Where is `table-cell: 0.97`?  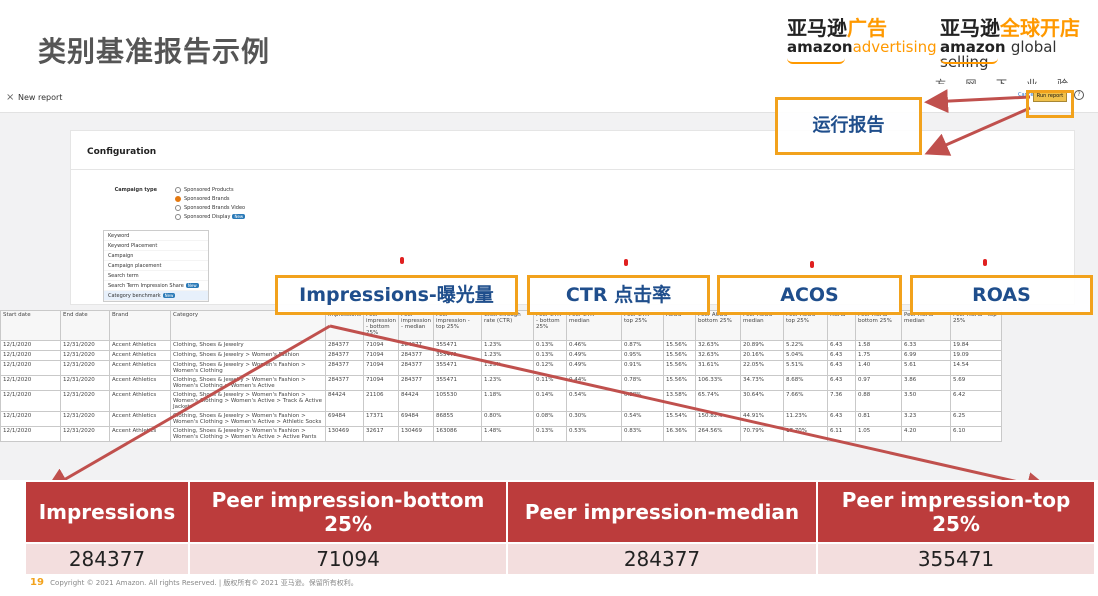
table-cell: 0.97 is located at coordinates (879, 383).